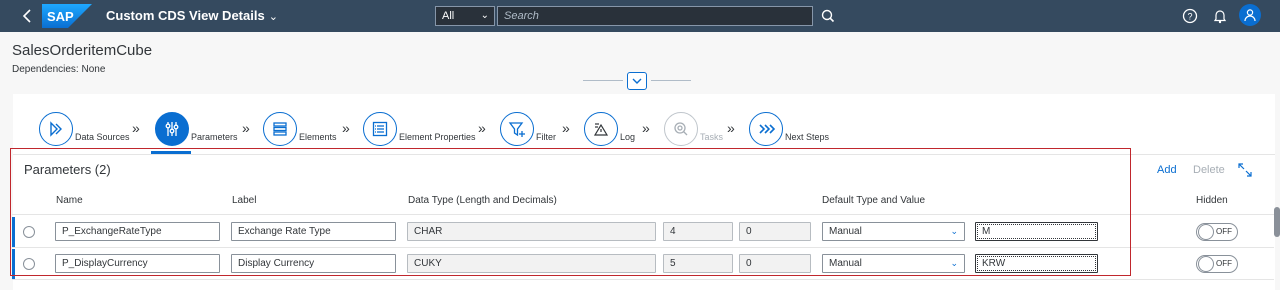 This screenshot has height=290, width=1280. Describe the element at coordinates (655, 16) in the screenshot. I see `search-input: Search` at that location.